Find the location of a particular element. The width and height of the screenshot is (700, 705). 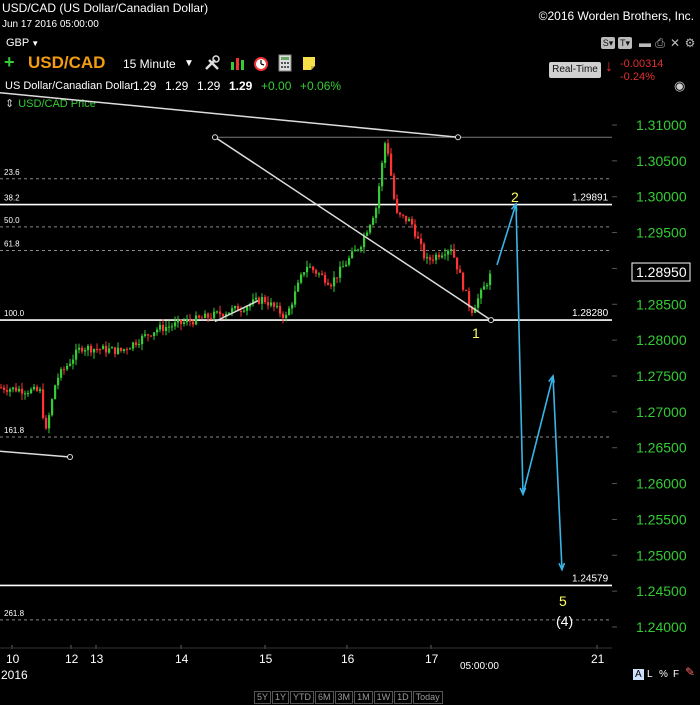

fib-level-label: 100.0 is located at coordinates (14, 313).